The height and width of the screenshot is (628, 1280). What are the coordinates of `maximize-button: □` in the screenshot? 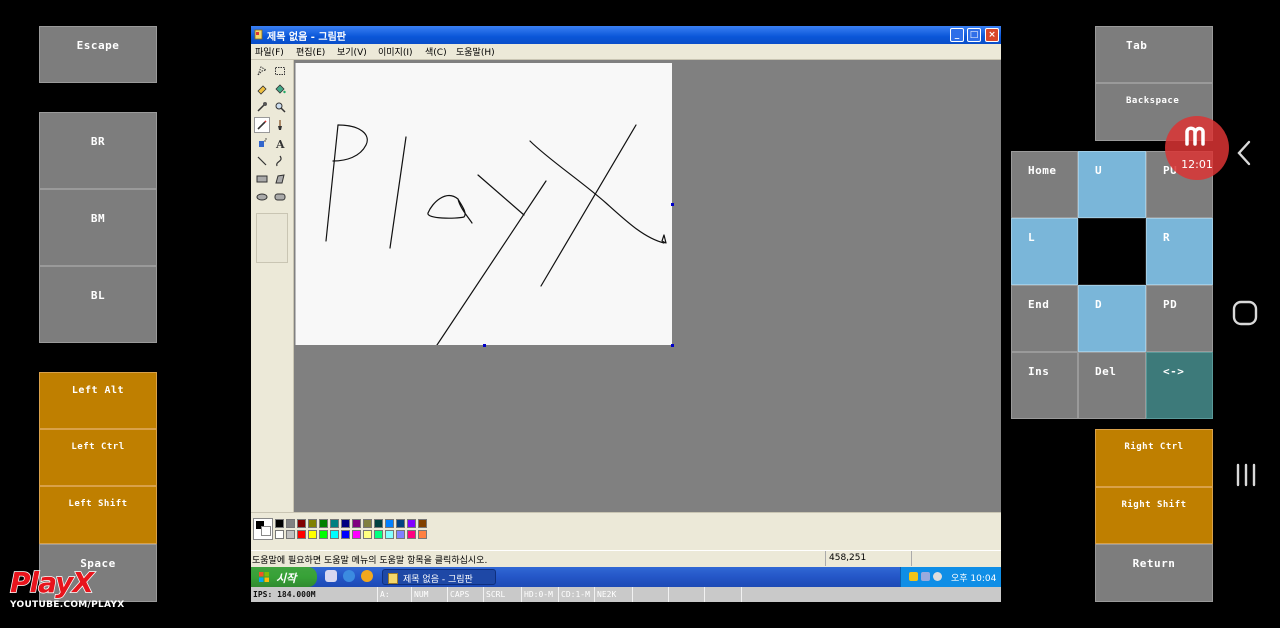 It's located at (974, 35).